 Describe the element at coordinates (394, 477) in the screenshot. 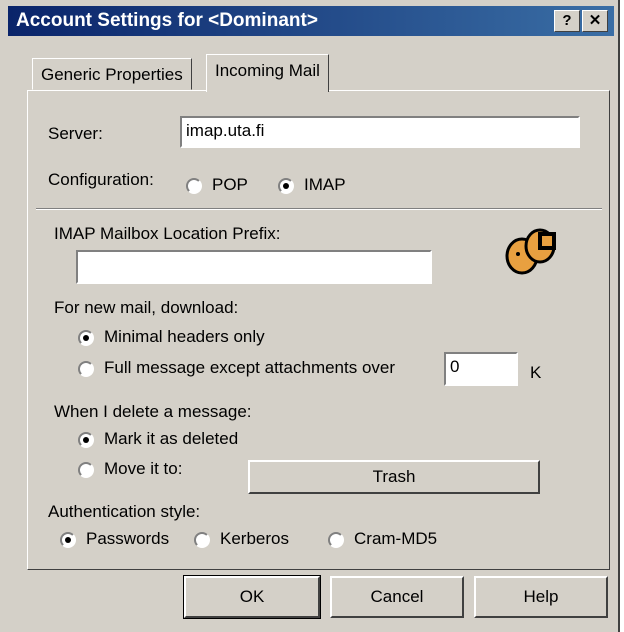

I see `trash-folder-button: Trash` at that location.